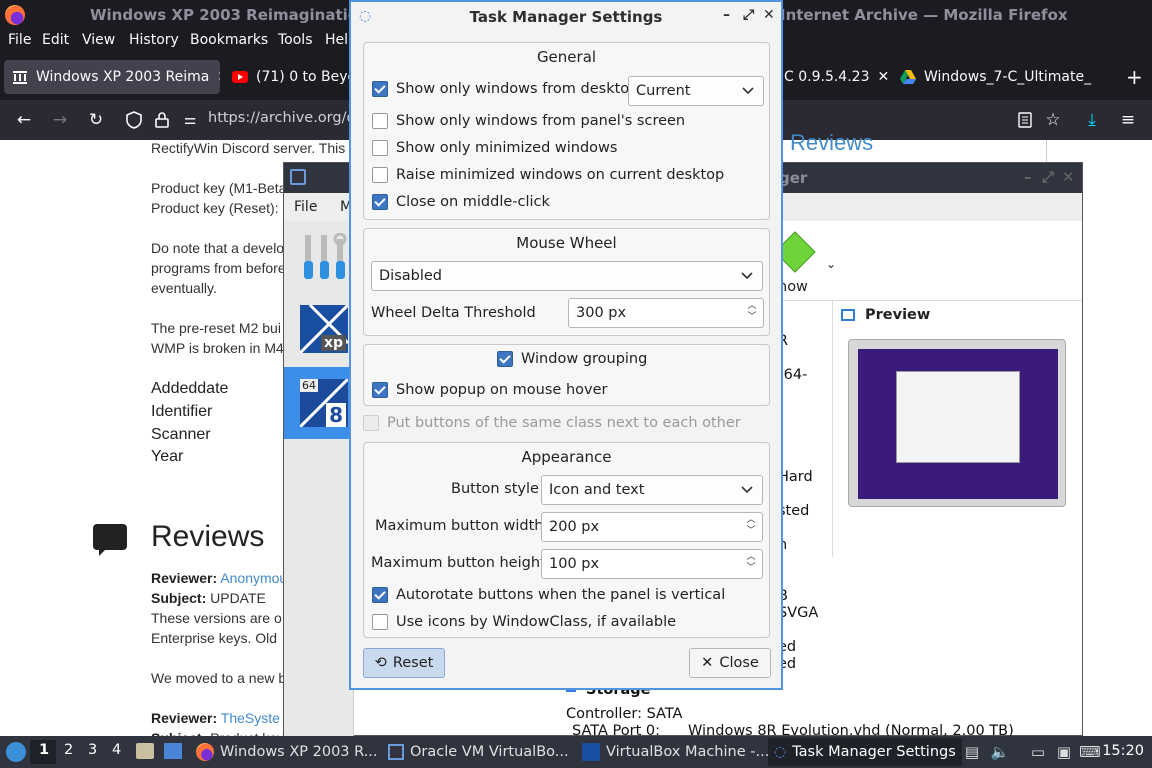 The image size is (1152, 768). I want to click on file-manager-icon, so click(145, 751).